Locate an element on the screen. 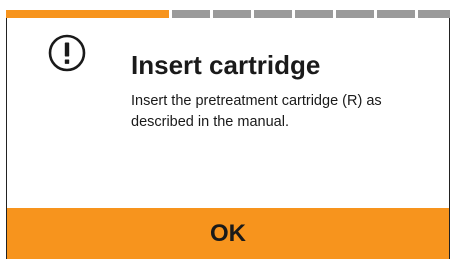 Image resolution: width=457 pixels, height=259 pixels. alert-icon is located at coordinates (67, 53).